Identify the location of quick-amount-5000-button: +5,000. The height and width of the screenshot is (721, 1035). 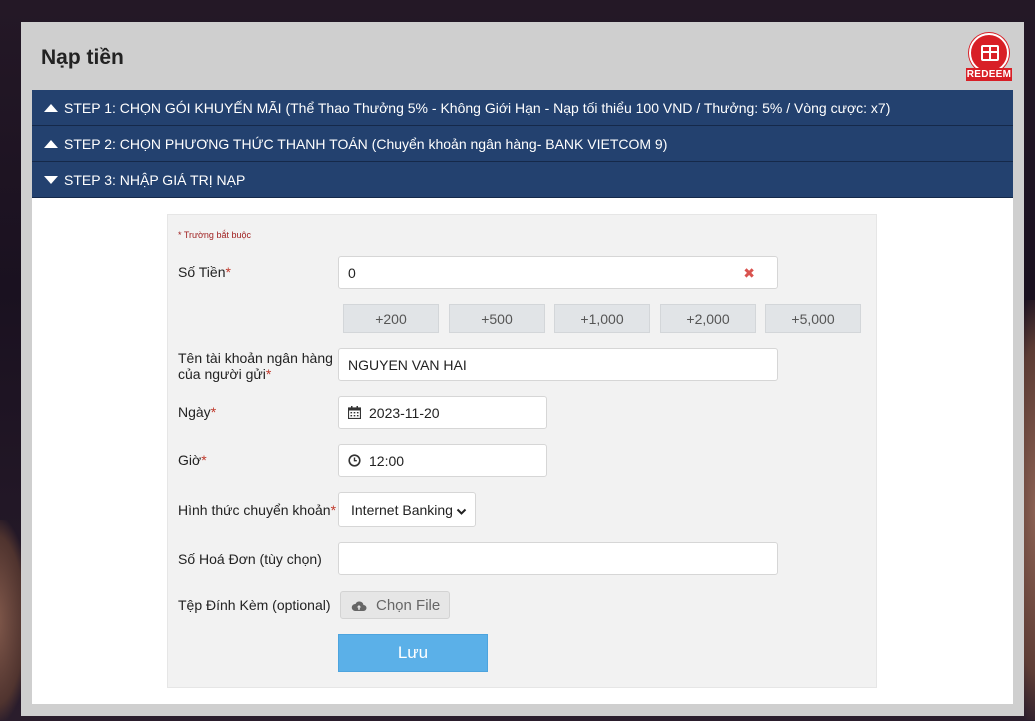
(813, 318).